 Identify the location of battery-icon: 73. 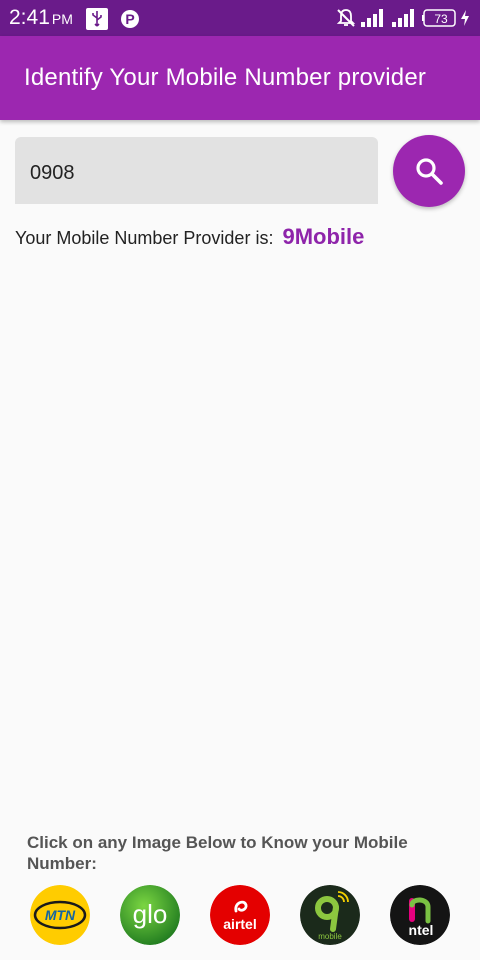
(440, 20).